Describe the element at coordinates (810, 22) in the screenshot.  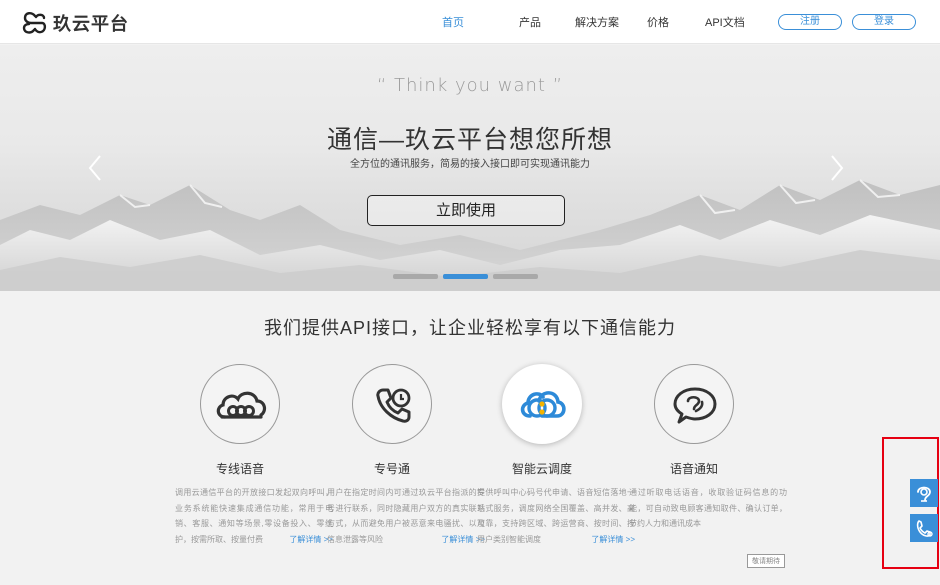
I see `register-button: 注册` at that location.